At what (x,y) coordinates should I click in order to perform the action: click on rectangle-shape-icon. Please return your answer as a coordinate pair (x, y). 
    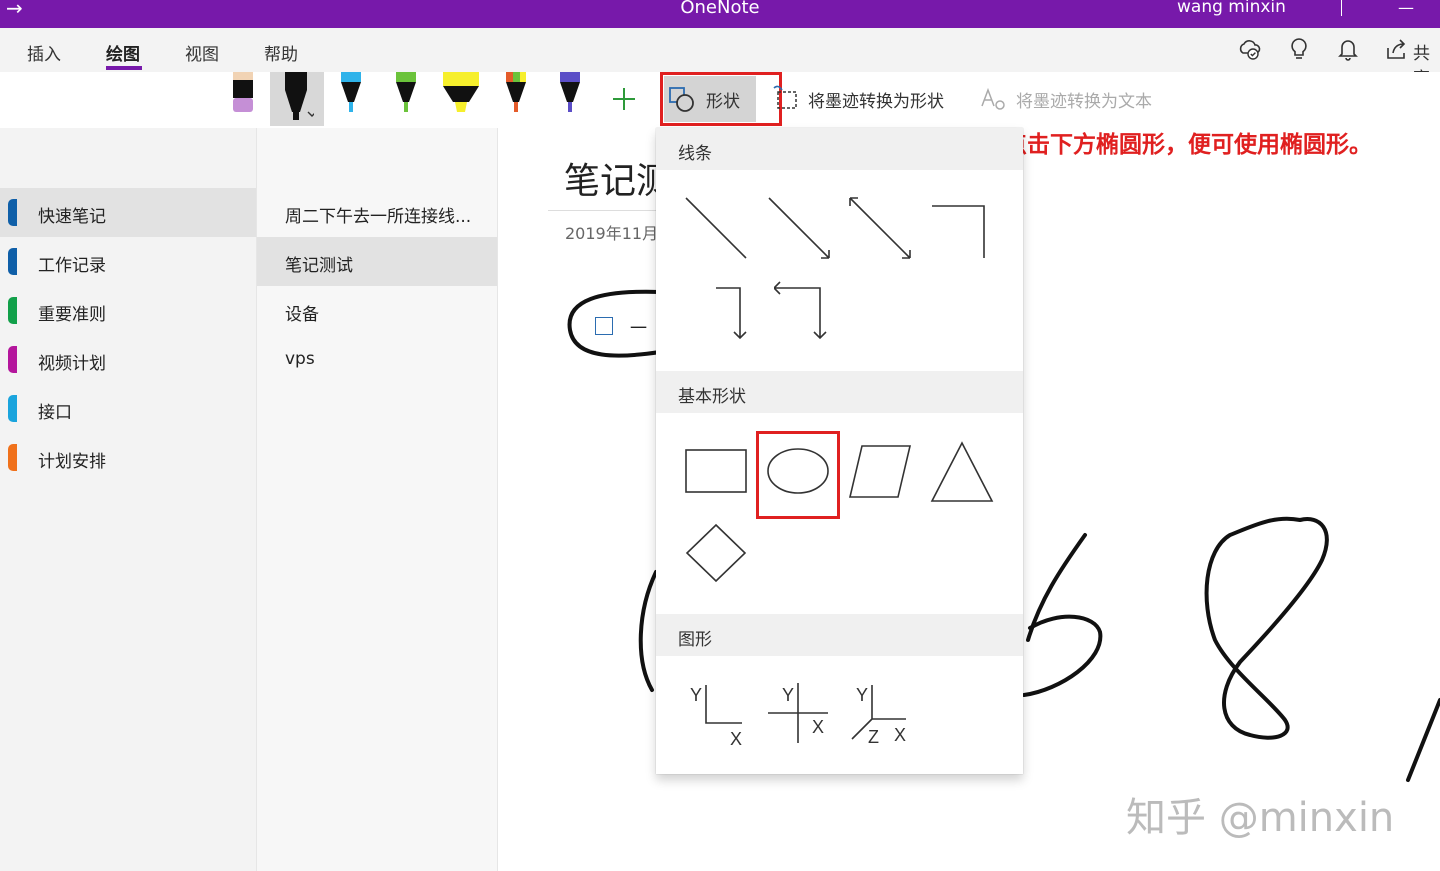
    Looking at the image, I should click on (716, 471).